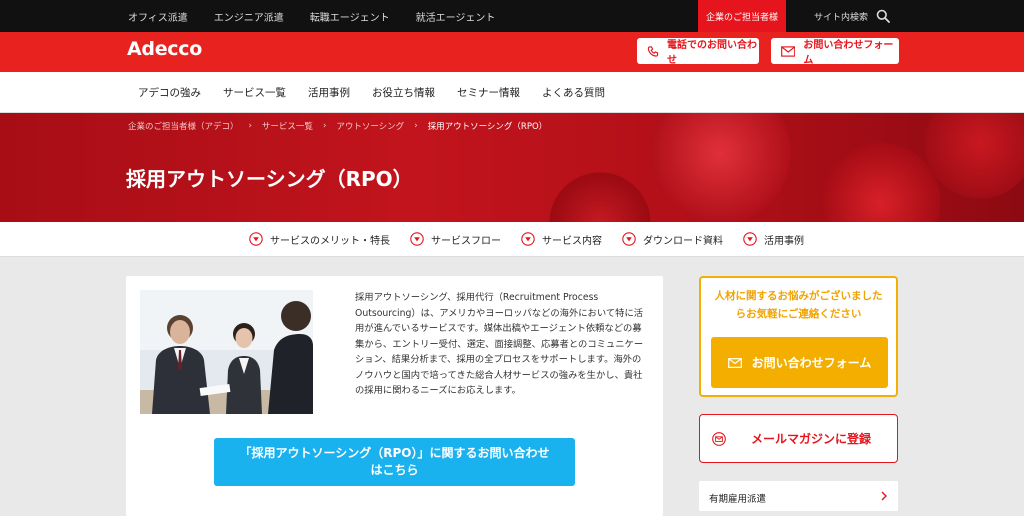 Image resolution: width=1024 pixels, height=516 pixels. What do you see at coordinates (169, 92) in the screenshot?
I see `nav-item-strengths: アデコの強み` at bounding box center [169, 92].